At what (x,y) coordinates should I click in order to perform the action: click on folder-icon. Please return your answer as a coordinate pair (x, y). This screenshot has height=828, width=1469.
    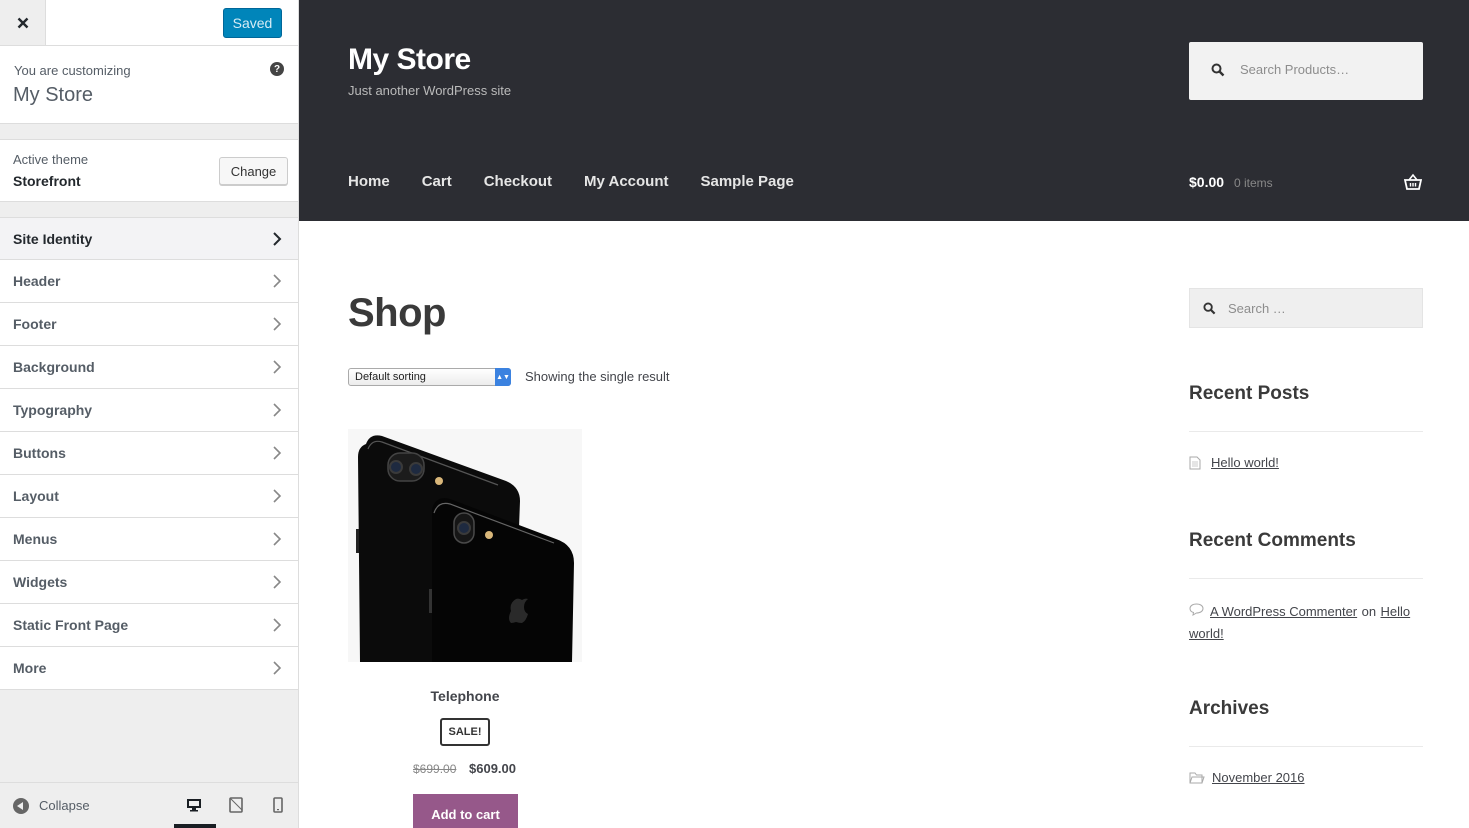
    Looking at the image, I should click on (1197, 778).